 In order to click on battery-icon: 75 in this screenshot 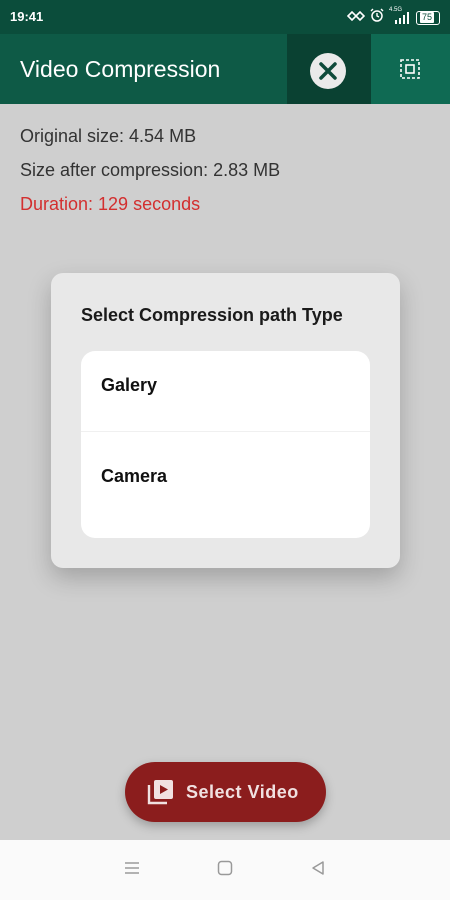, I will do `click(428, 17)`.